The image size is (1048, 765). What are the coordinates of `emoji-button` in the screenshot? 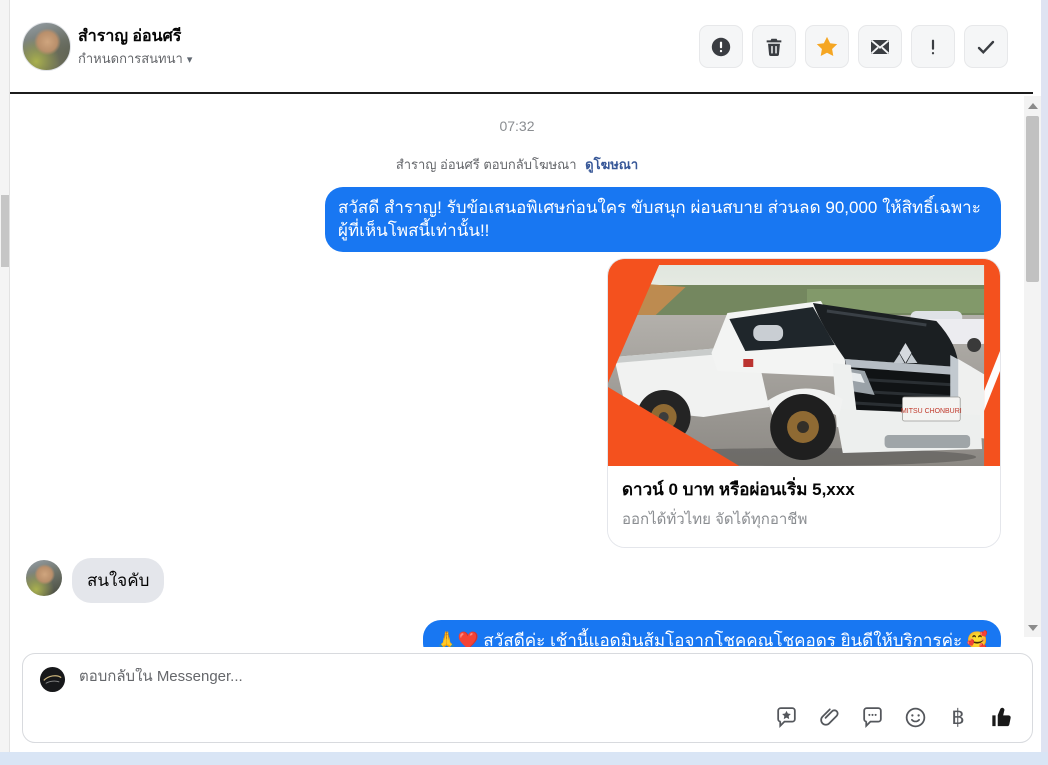 It's located at (915, 717).